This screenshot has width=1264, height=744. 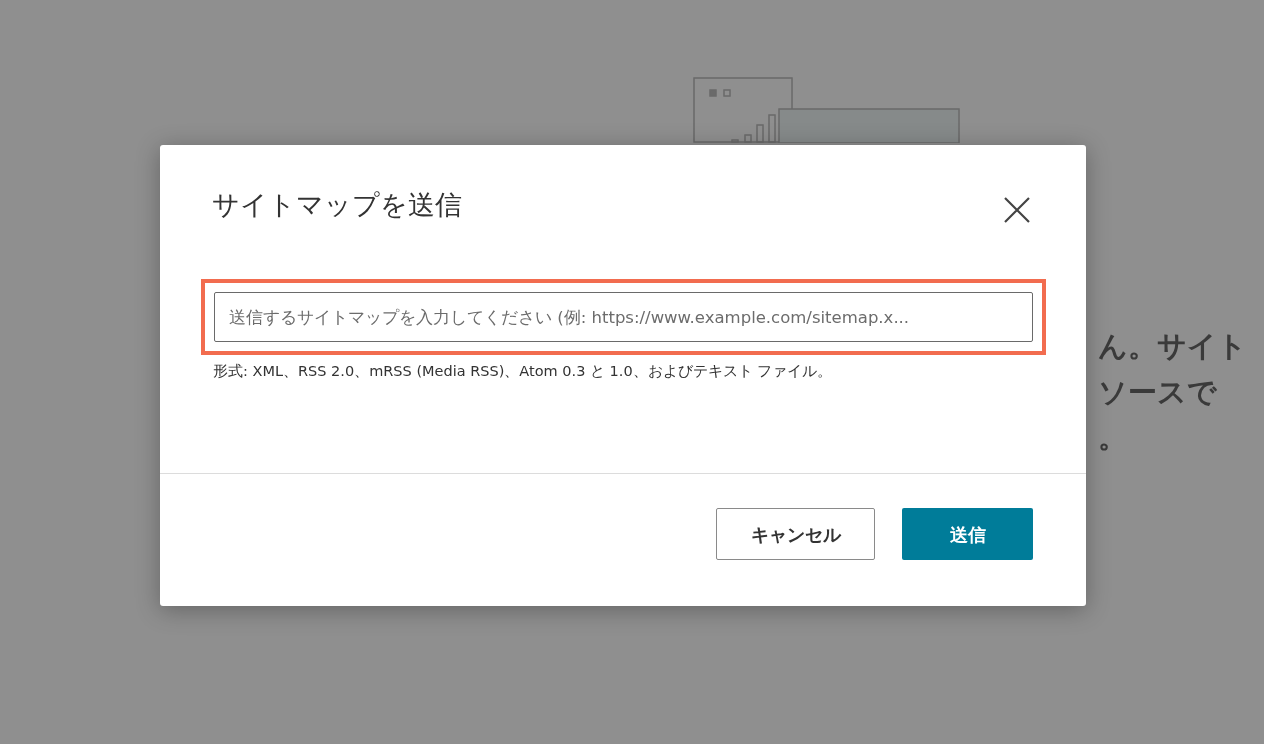 What do you see at coordinates (828, 110) in the screenshot?
I see `chart-illustration-icon` at bounding box center [828, 110].